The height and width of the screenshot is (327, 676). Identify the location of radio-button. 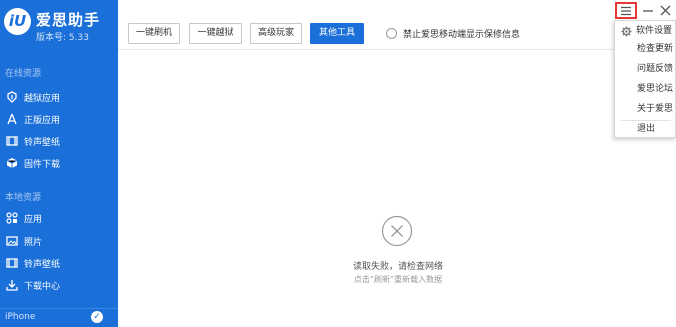
(391, 33).